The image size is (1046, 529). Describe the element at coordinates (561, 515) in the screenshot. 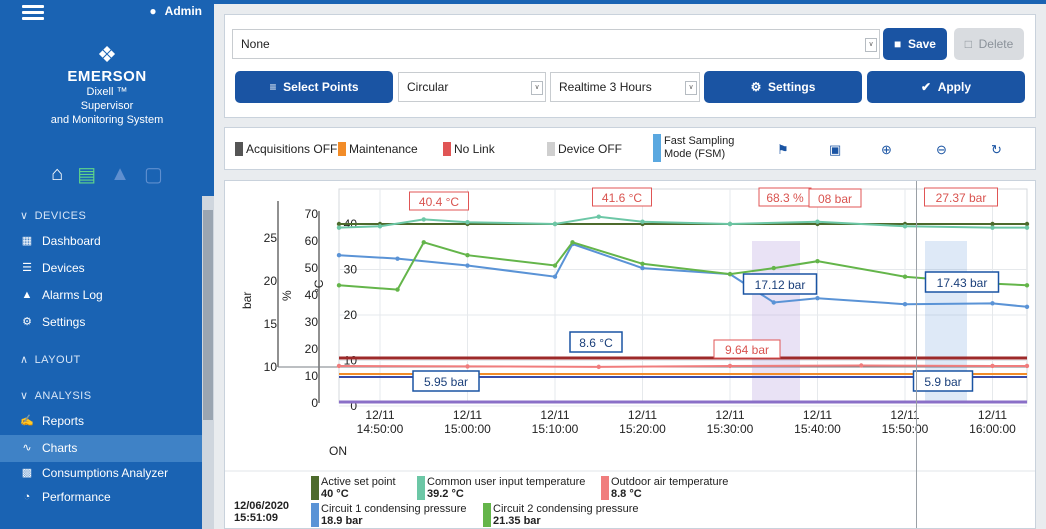

I see `series-legend-item: Circuit 2 condensing pressure 21.35 bar` at that location.